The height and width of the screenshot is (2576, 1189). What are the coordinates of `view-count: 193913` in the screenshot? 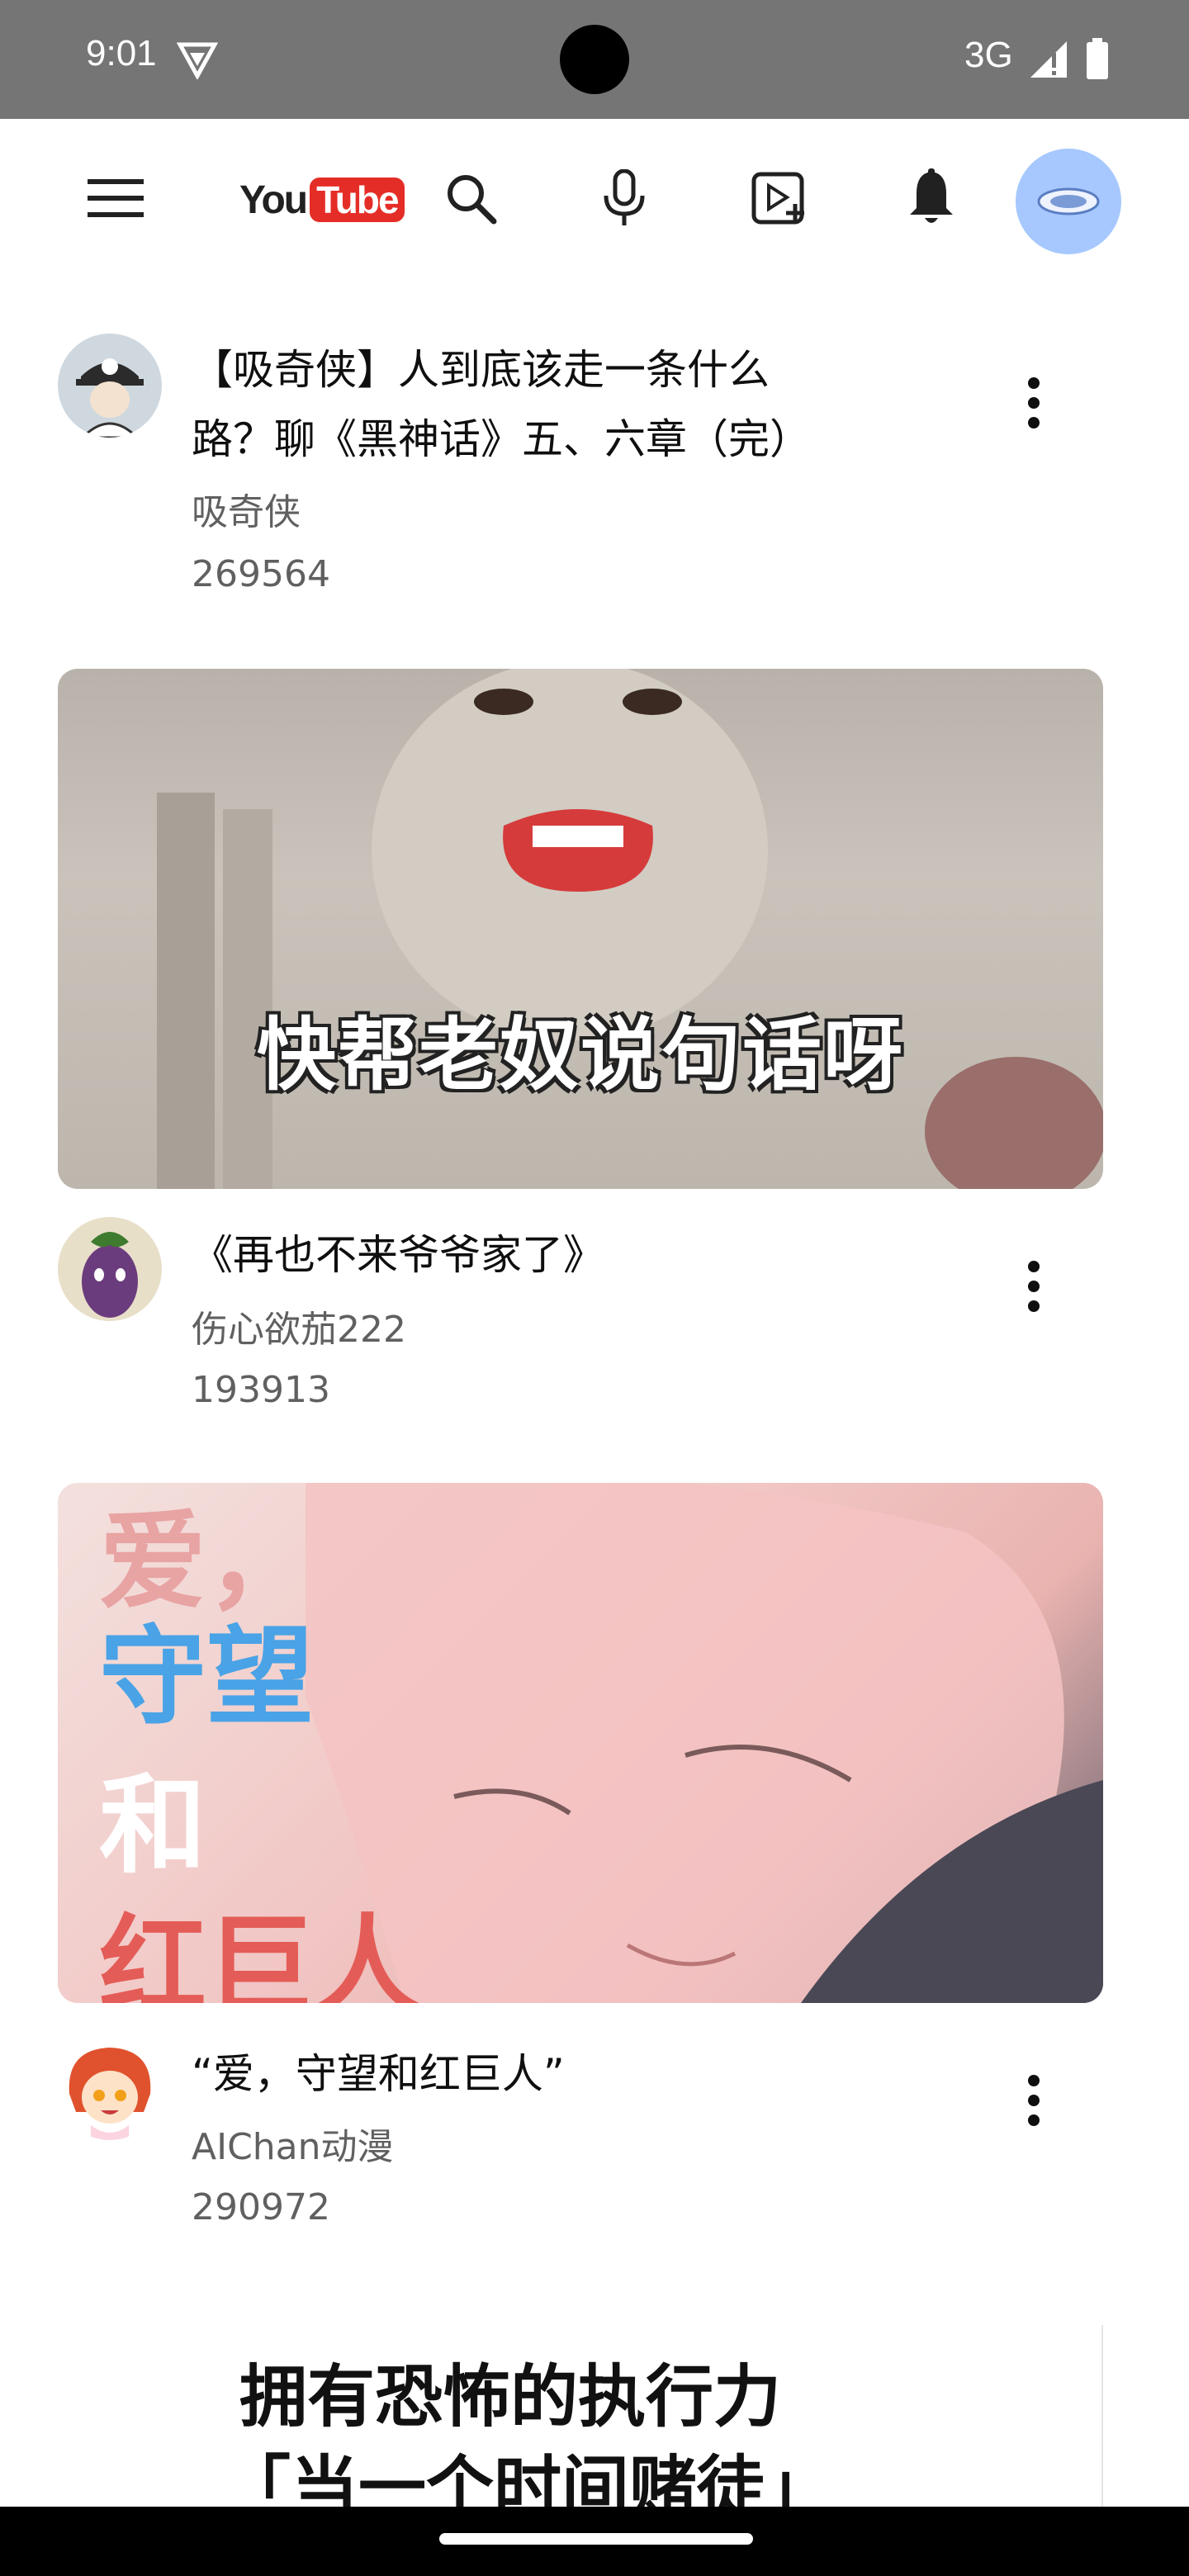 It's located at (261, 1390).